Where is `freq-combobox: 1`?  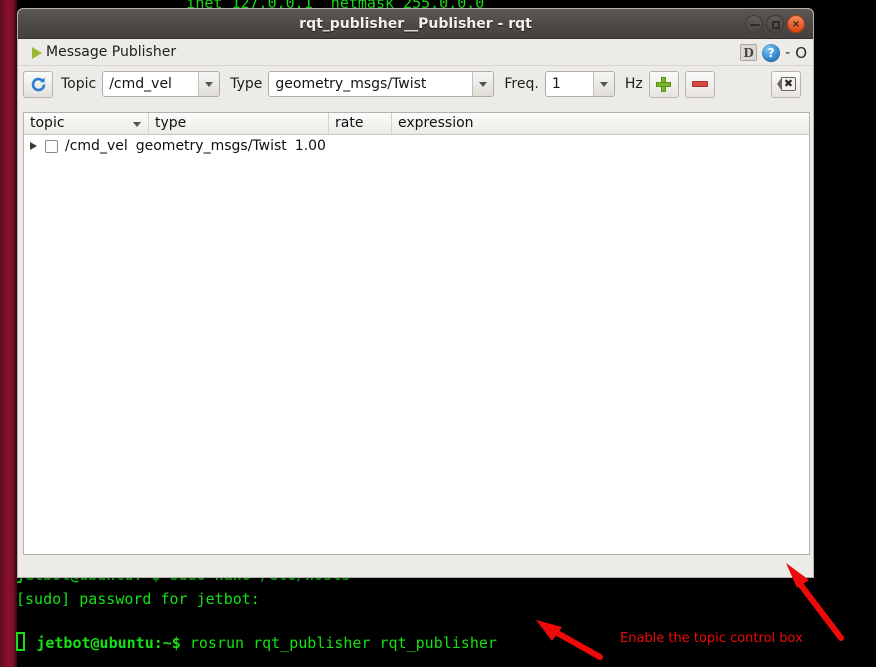 freq-combobox: 1 is located at coordinates (579, 84).